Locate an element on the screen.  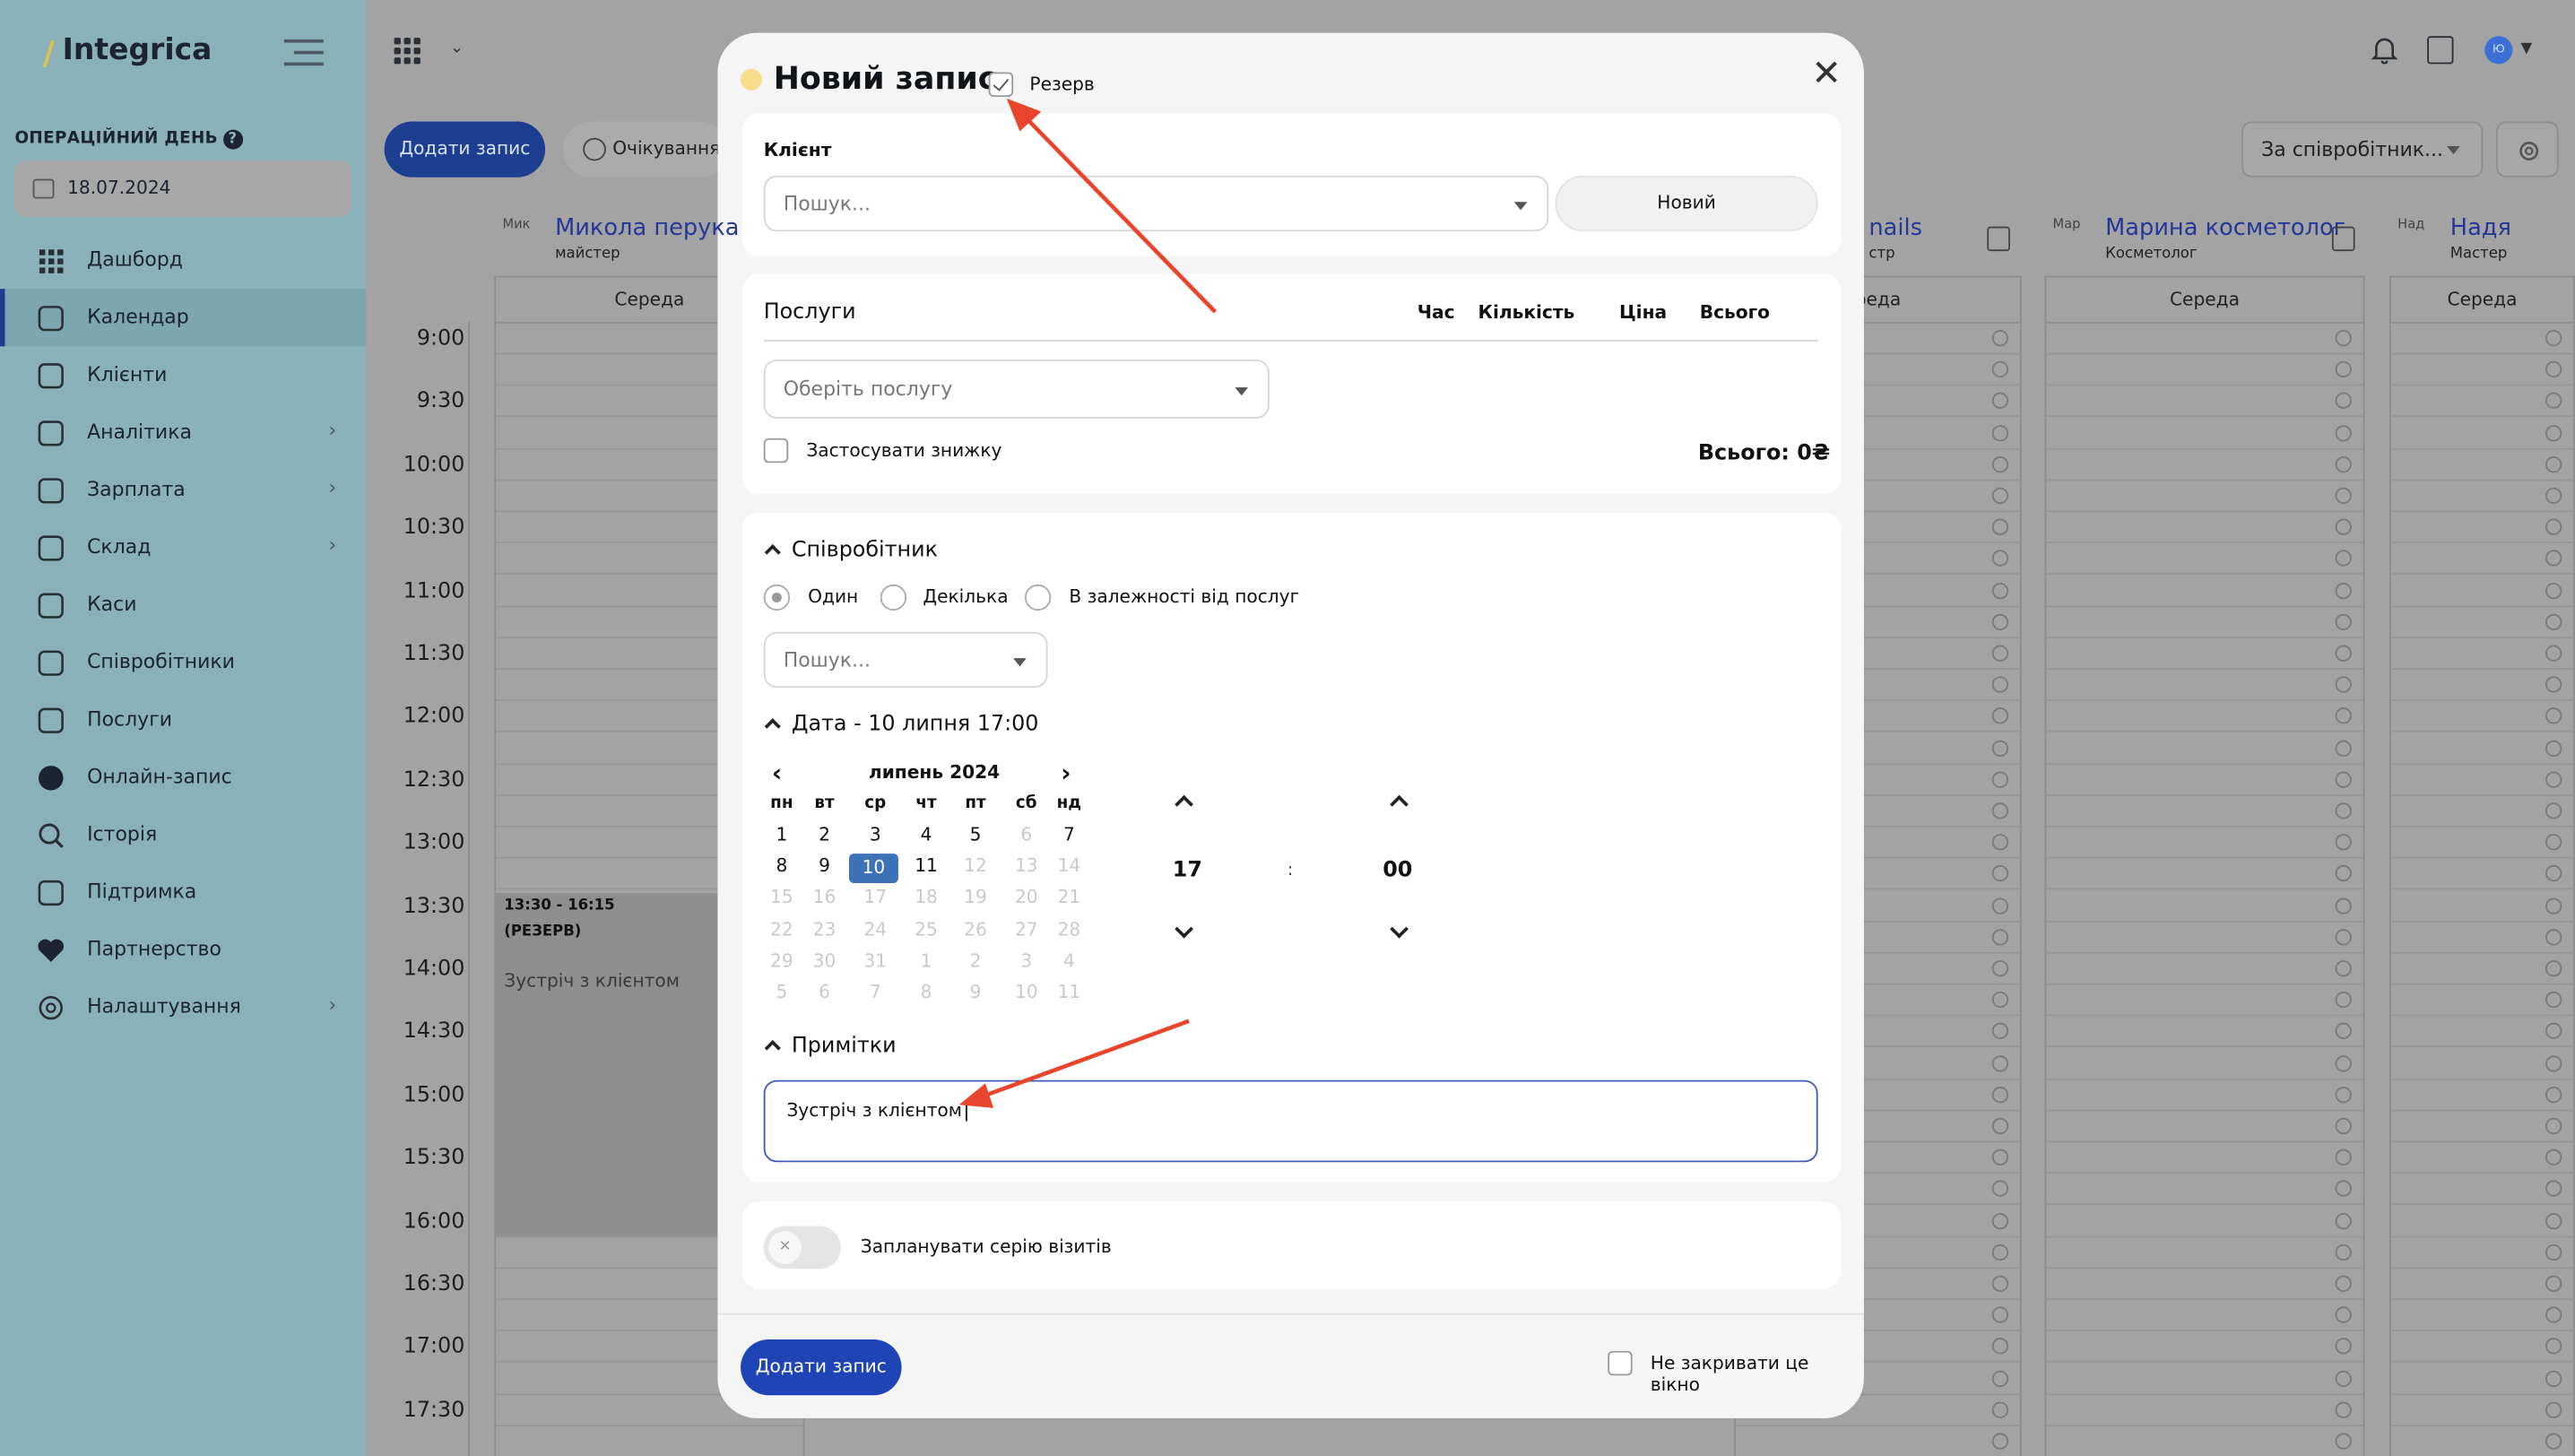
staff-role: Мастер is located at coordinates (2478, 255).